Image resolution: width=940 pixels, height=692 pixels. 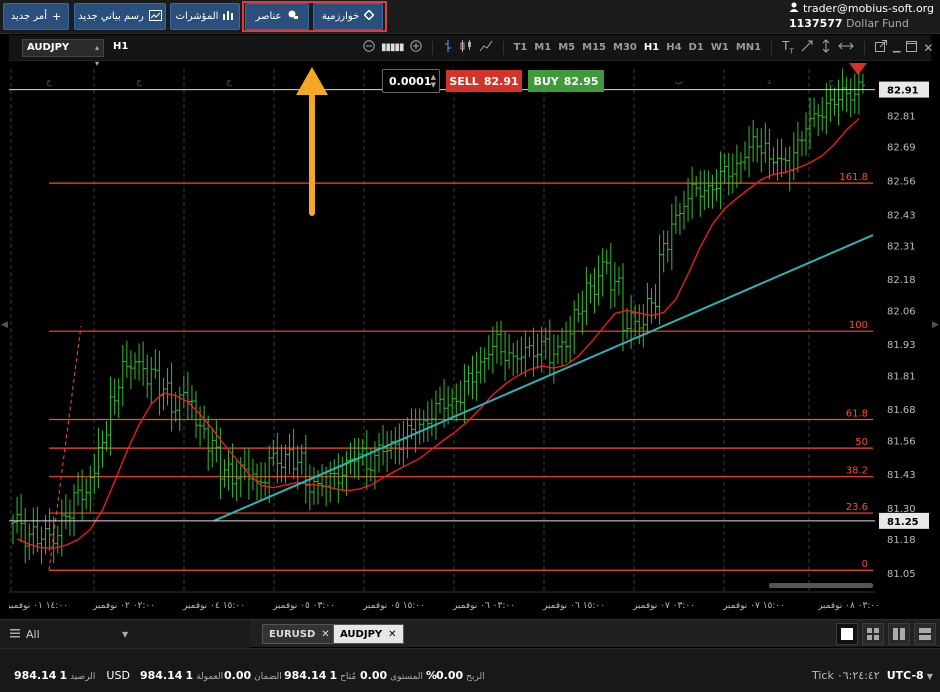 What do you see at coordinates (925, 634) in the screenshot?
I see `layout-rows-icon` at bounding box center [925, 634].